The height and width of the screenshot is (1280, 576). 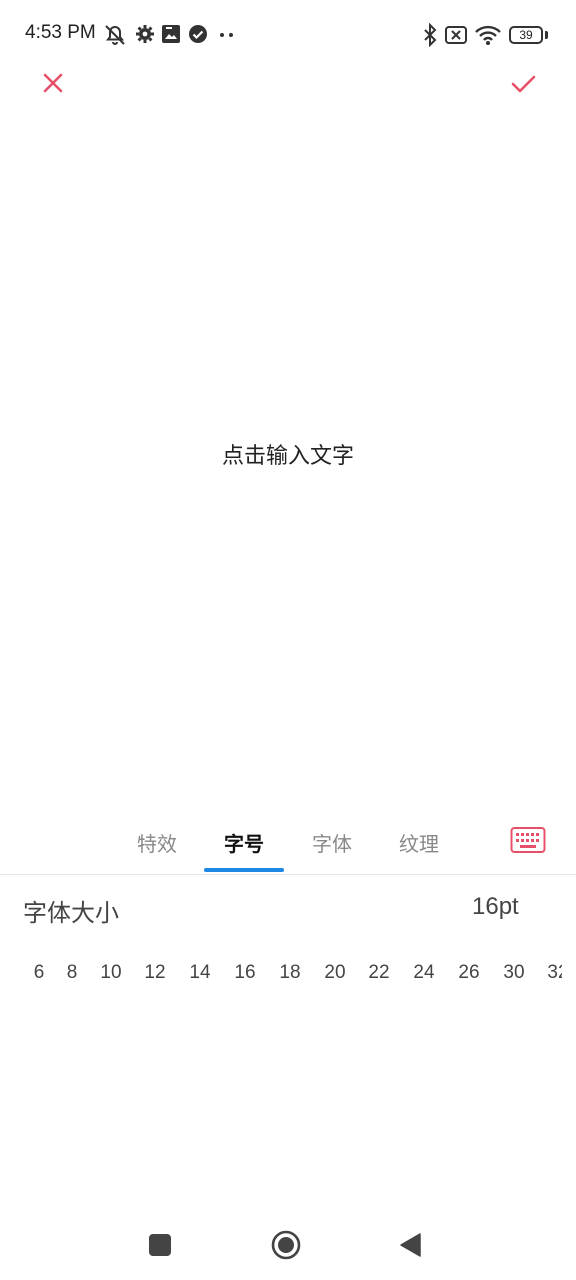 I want to click on home-button, so click(x=286, y=1245).